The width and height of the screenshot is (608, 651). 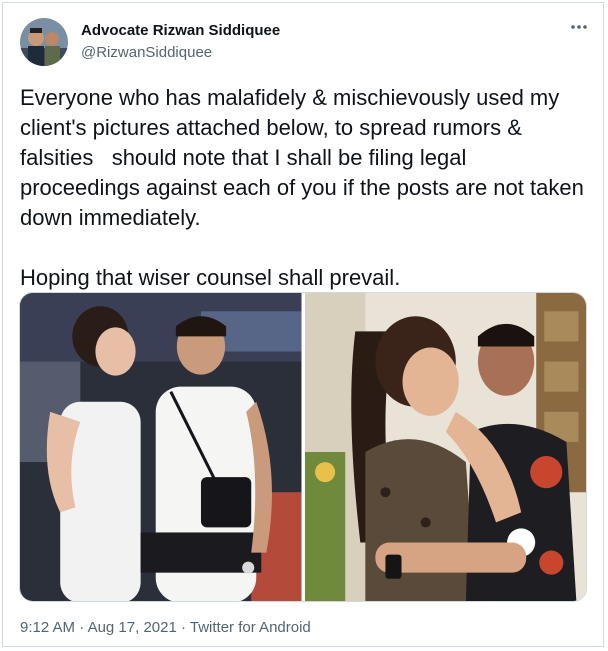 What do you see at coordinates (146, 52) in the screenshot?
I see `author-handle: @RizwanSiddiquee` at bounding box center [146, 52].